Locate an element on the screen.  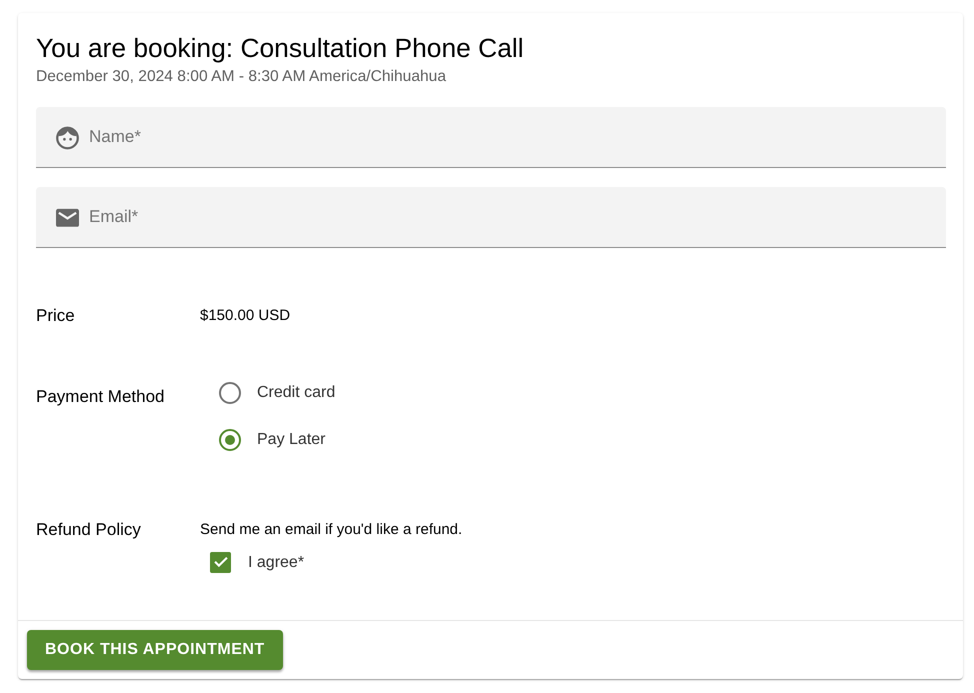
option-label: Pay Later is located at coordinates (291, 440).